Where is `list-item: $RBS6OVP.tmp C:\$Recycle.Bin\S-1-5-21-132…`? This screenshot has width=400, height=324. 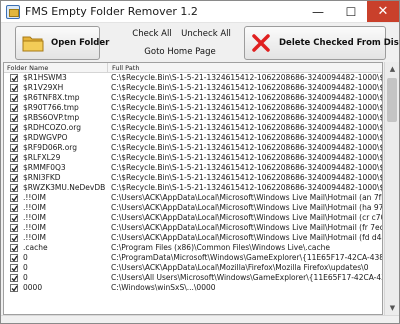 list-item: $RBS6OVP.tmp C:\$Recycle.Bin\S-1-5-21-132… is located at coordinates (193, 118).